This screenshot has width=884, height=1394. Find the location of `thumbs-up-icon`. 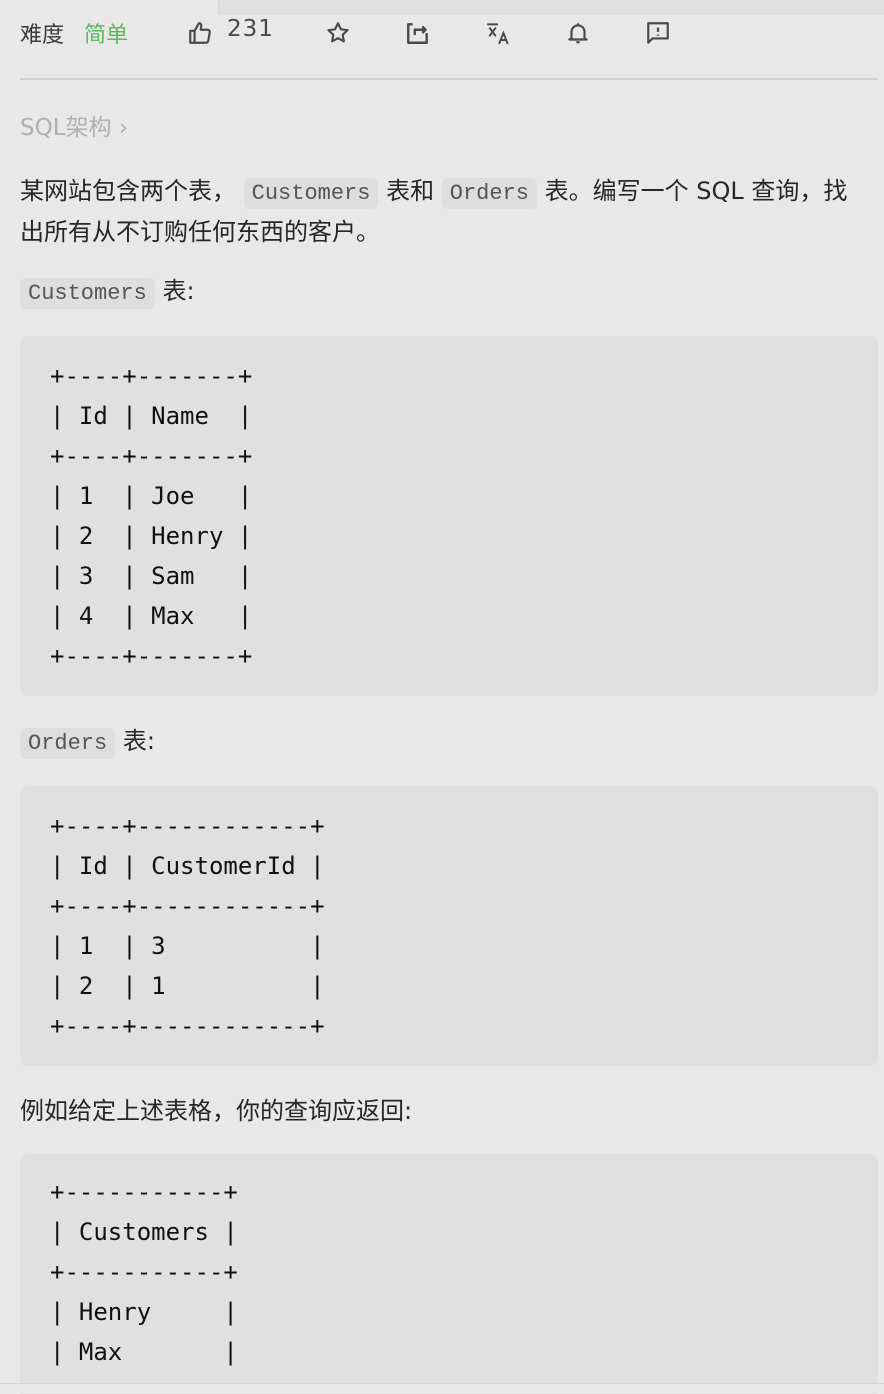

thumbs-up-icon is located at coordinates (200, 33).